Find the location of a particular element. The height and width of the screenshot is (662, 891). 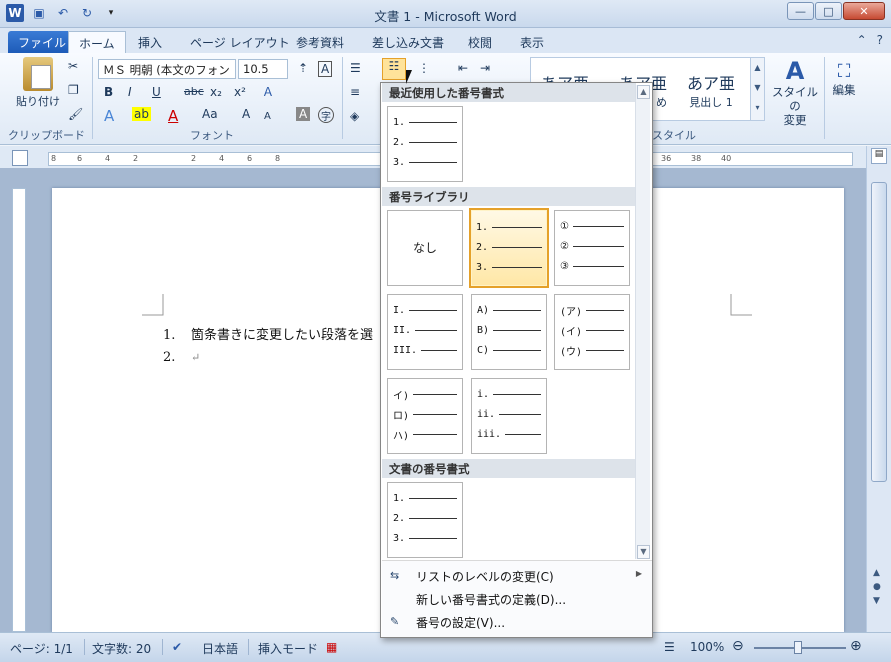

shrink-font-button: A is located at coordinates (267, 116).